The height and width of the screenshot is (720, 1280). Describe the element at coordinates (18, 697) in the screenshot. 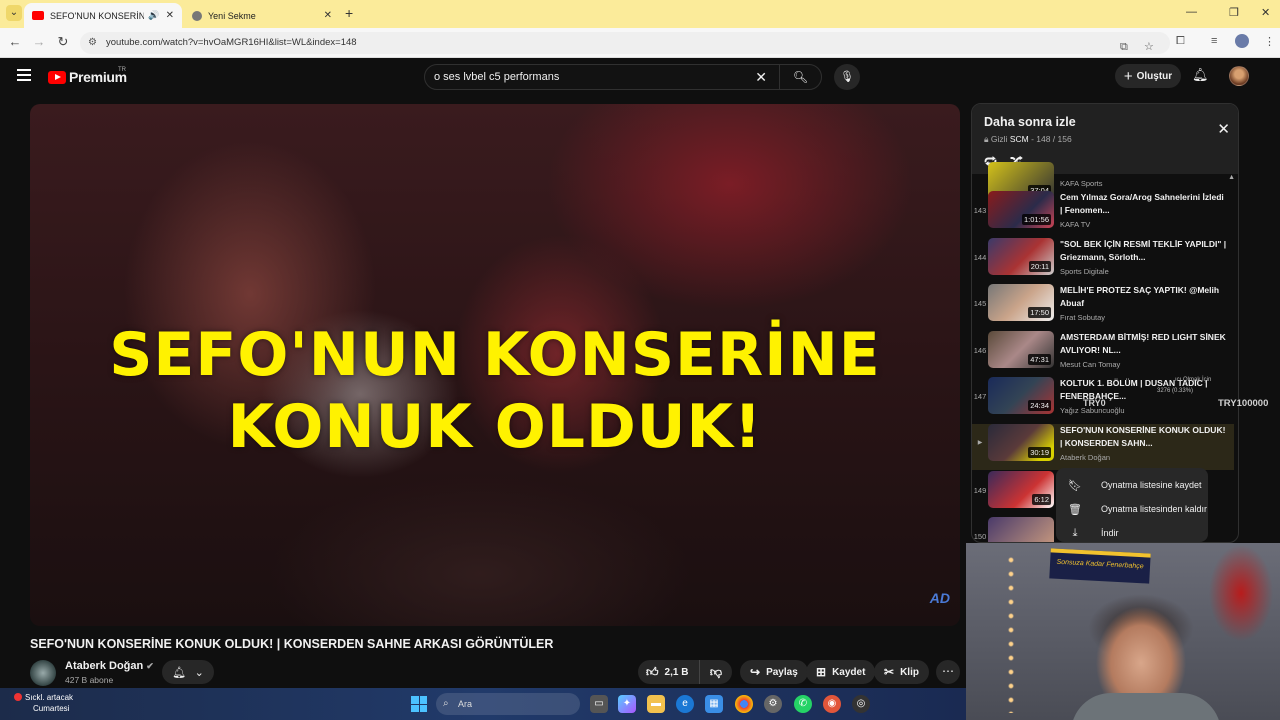

I see `weather-alert-icon` at that location.